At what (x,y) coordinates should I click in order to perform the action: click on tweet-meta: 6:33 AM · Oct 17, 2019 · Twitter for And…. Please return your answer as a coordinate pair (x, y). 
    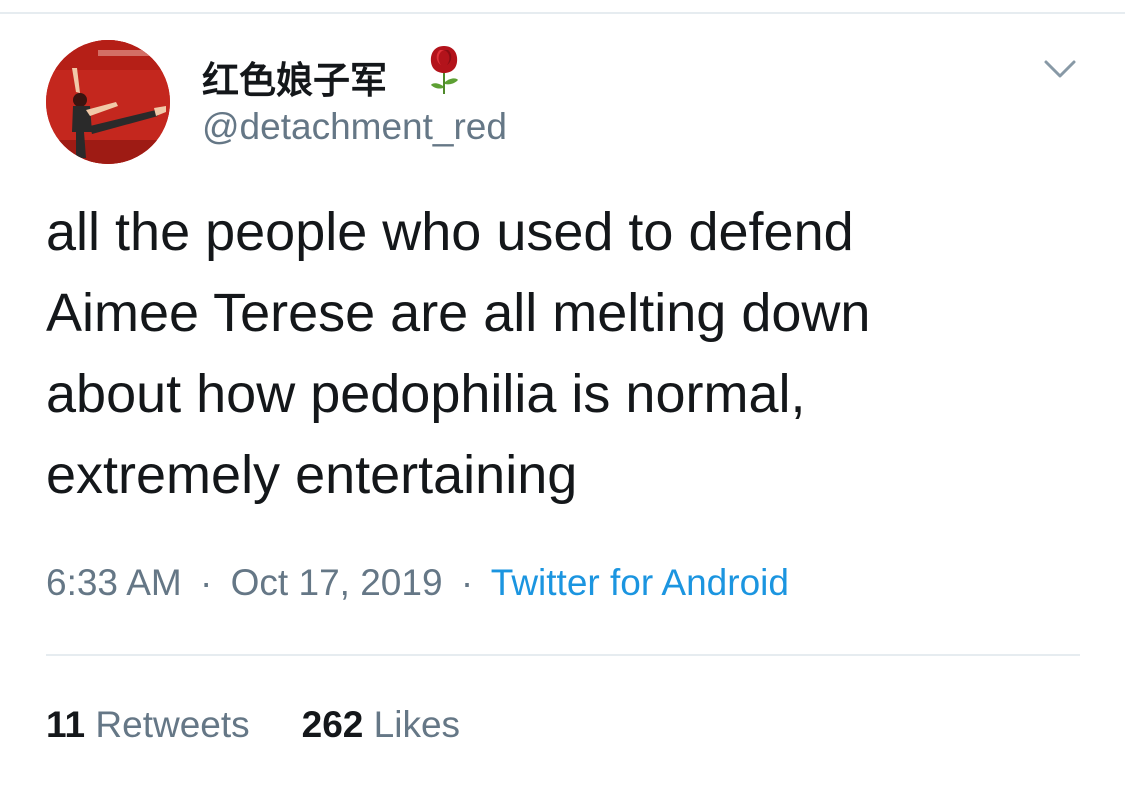
    Looking at the image, I should click on (417, 583).